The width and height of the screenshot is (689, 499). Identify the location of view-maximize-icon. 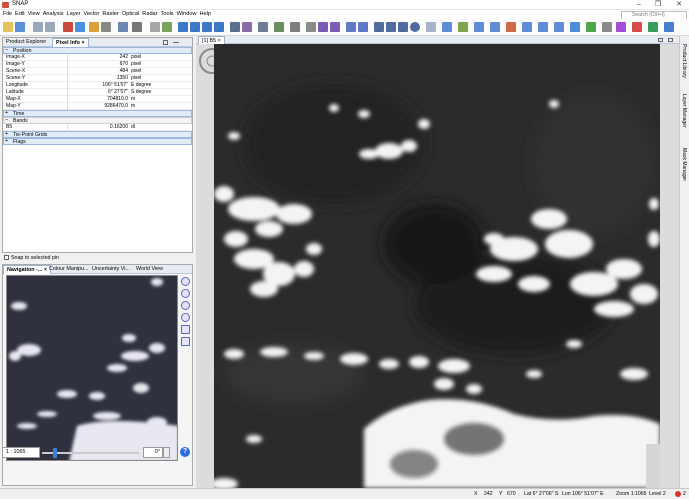
(670, 40).